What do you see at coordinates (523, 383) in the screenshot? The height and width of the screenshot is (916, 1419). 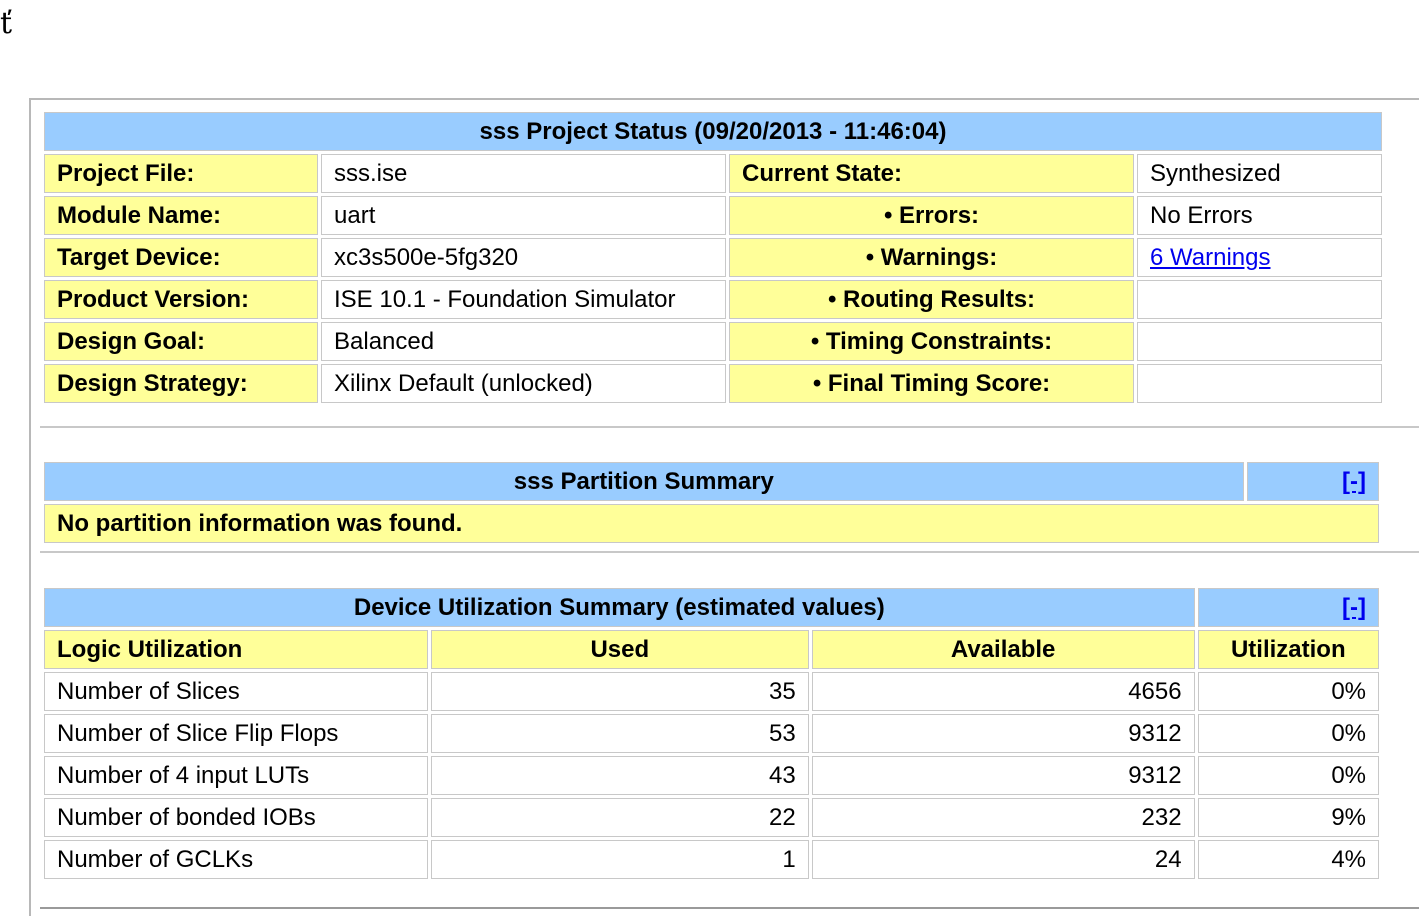 I see `design-strategy-value: Xilinx Default (unlocked)` at bounding box center [523, 383].